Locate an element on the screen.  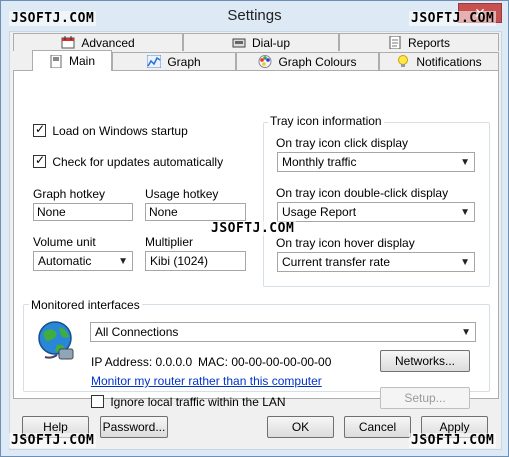
tab-reports-label: Reports is located at coordinates (429, 42).